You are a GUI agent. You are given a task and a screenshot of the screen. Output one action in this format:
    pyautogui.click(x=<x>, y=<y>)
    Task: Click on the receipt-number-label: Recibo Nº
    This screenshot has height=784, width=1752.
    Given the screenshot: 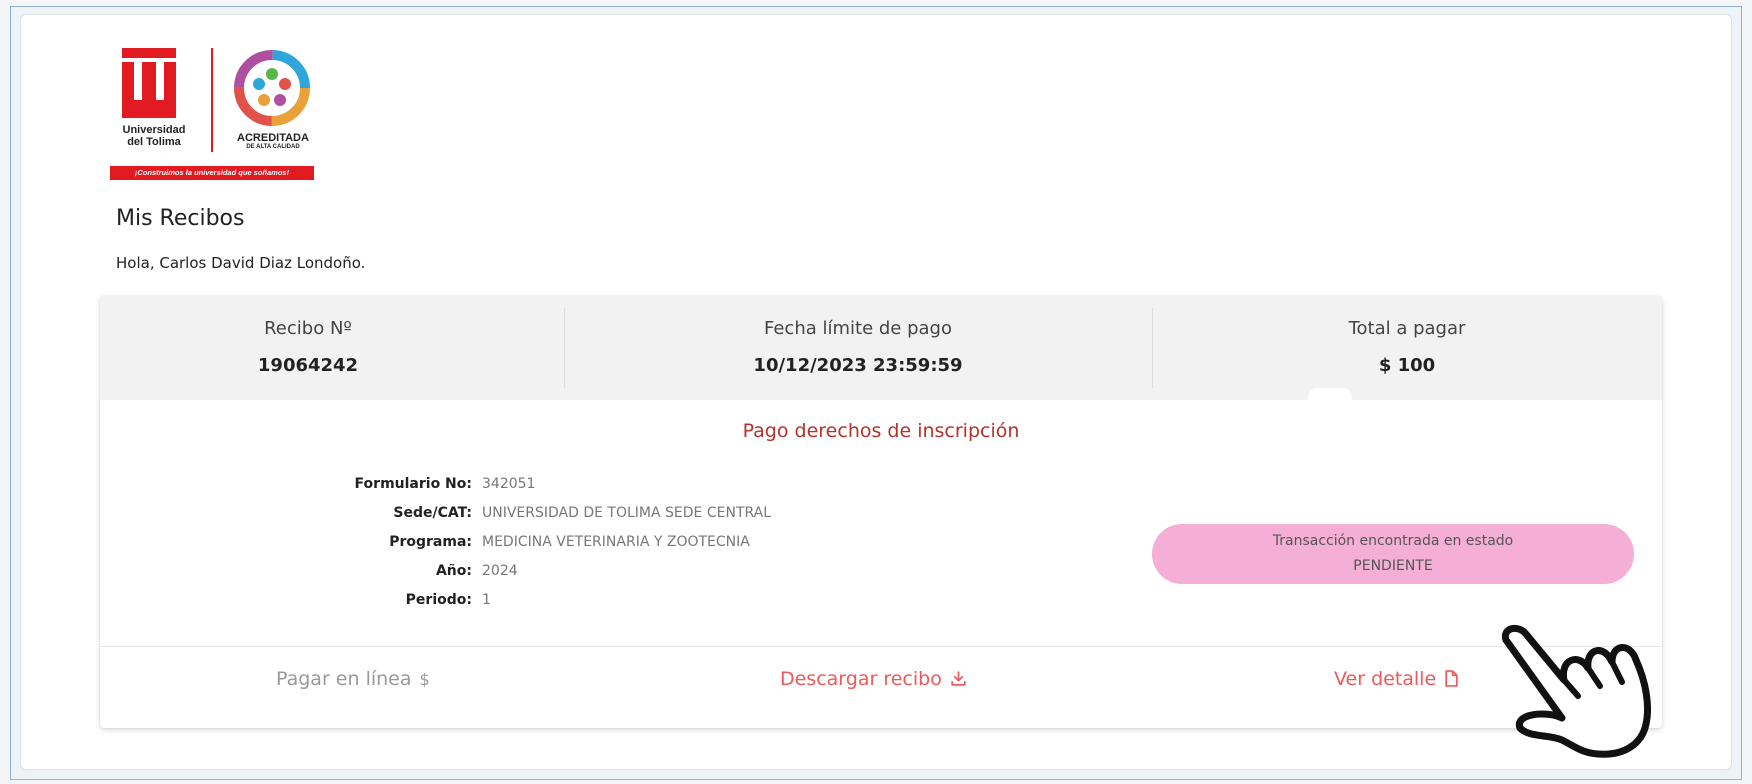 What is the action you would take?
    pyautogui.click(x=308, y=328)
    